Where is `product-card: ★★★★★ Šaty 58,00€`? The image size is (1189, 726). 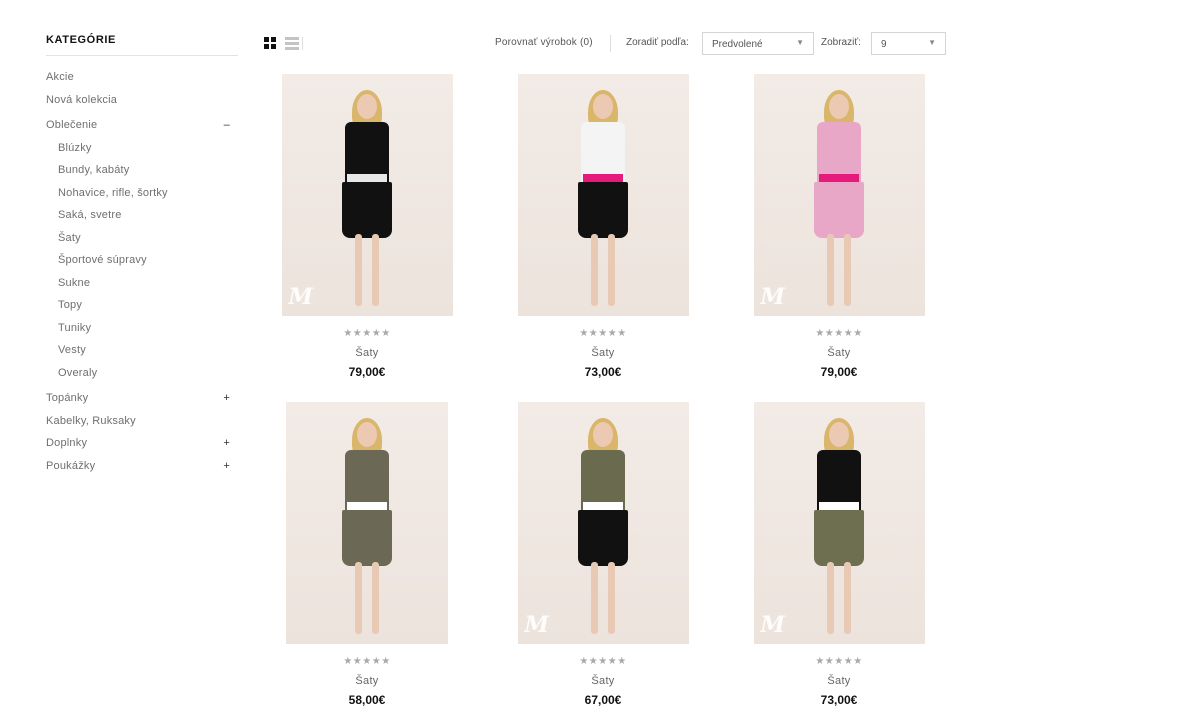 product-card: ★★★★★ Šaty 58,00€ is located at coordinates (367, 554).